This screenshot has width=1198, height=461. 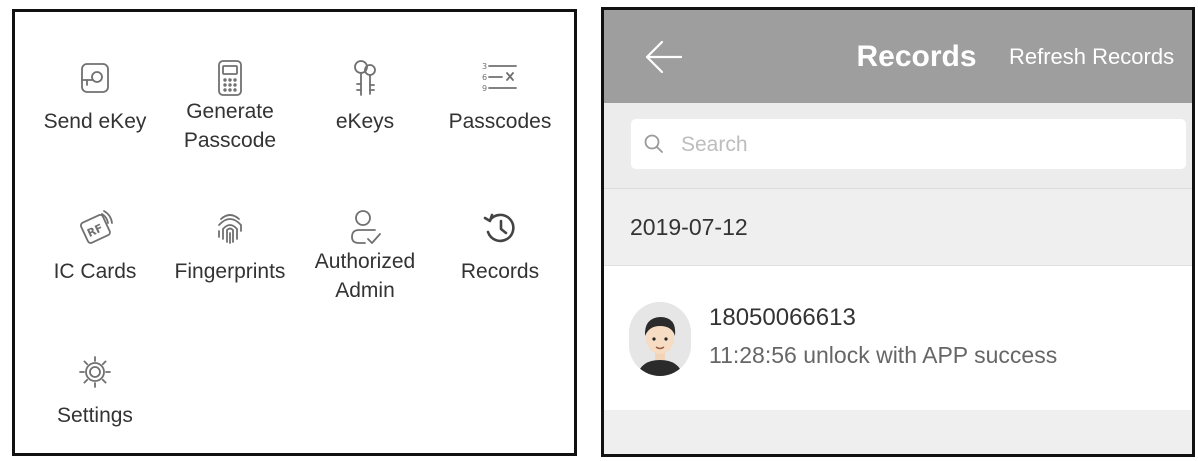 I want to click on record-detail: 11:28:56 unlock with APP success, so click(x=883, y=355).